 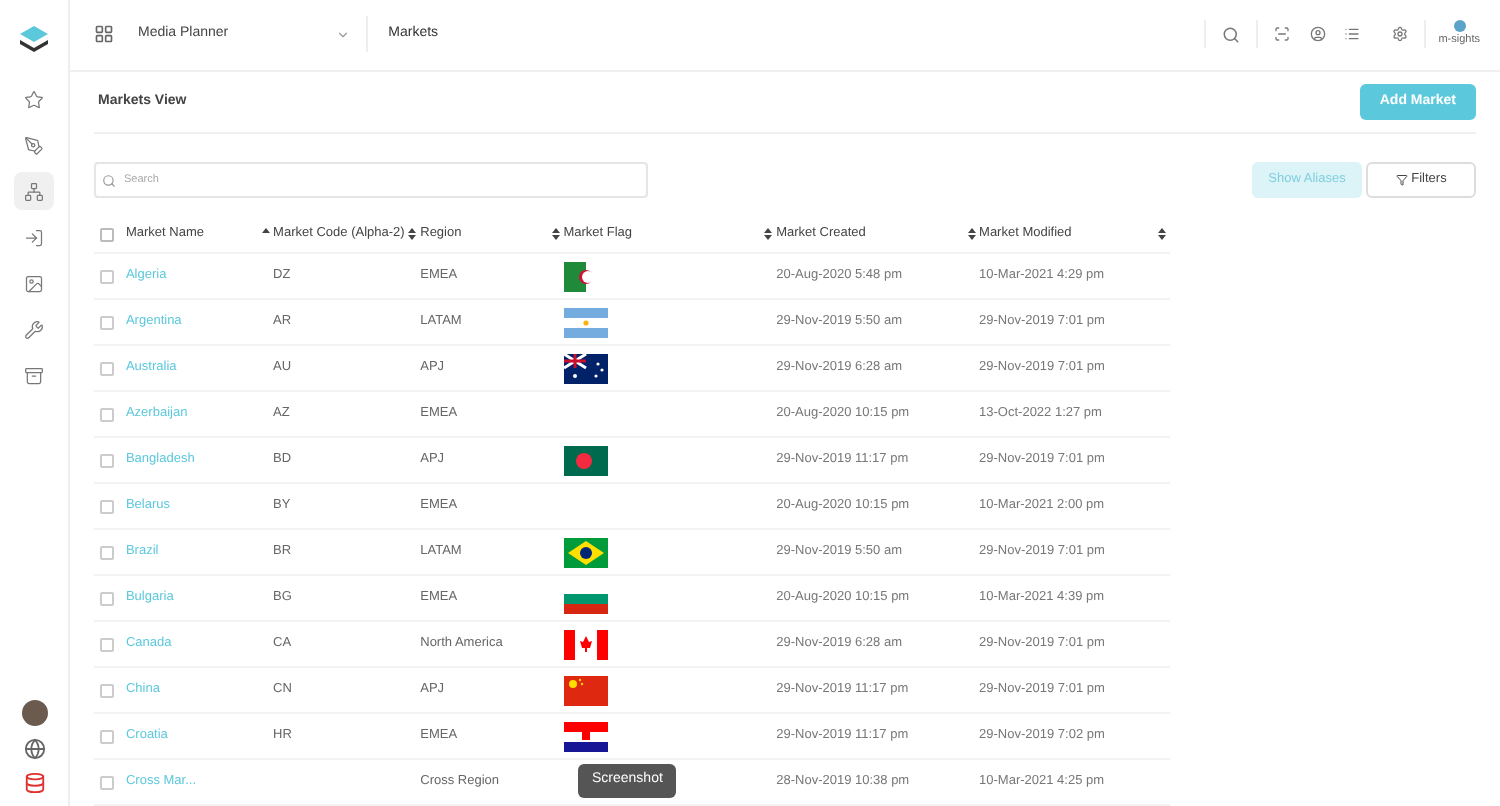 I want to click on select-all-checkbox, so click(x=107, y=234).